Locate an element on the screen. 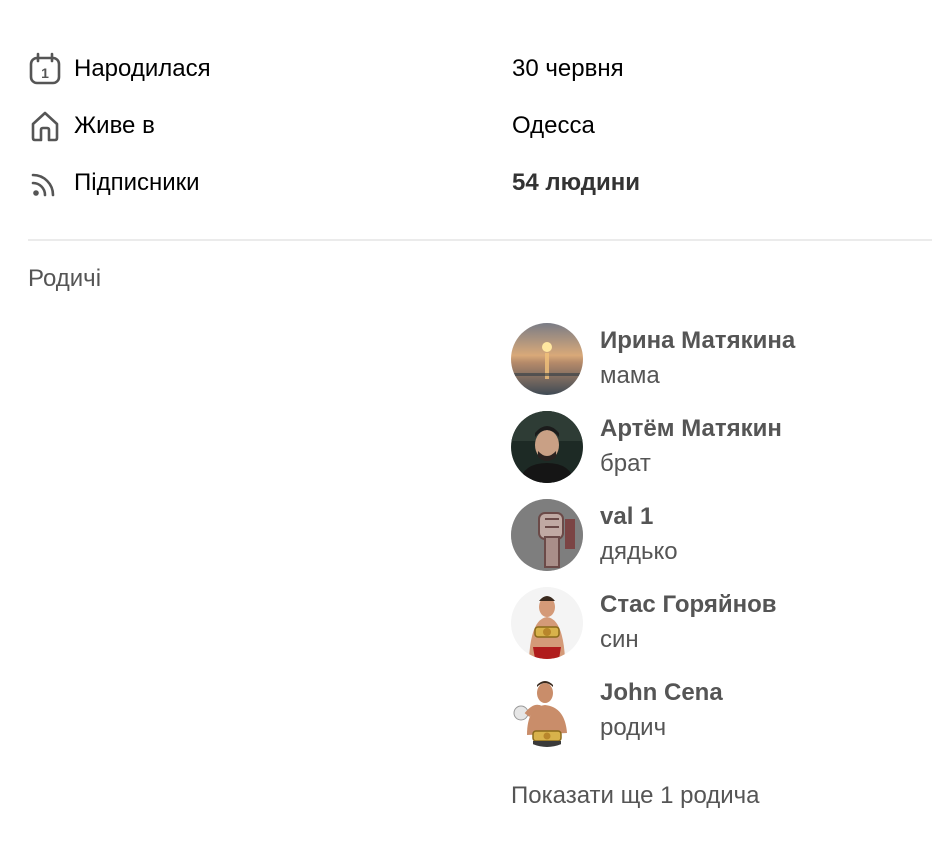 The width and height of the screenshot is (932, 848). relative-name: Артём Матякин is located at coordinates (691, 429).